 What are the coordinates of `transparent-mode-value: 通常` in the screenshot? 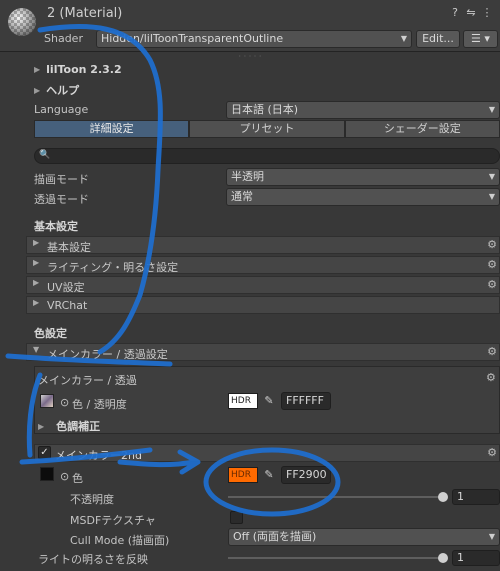 It's located at (242, 196).